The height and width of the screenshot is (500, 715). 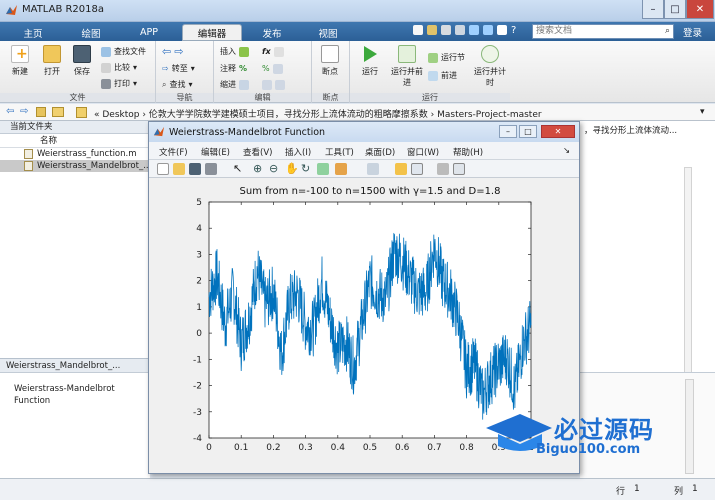 What do you see at coordinates (239, 169) in the screenshot?
I see `pointer-icon: ↖` at bounding box center [239, 169].